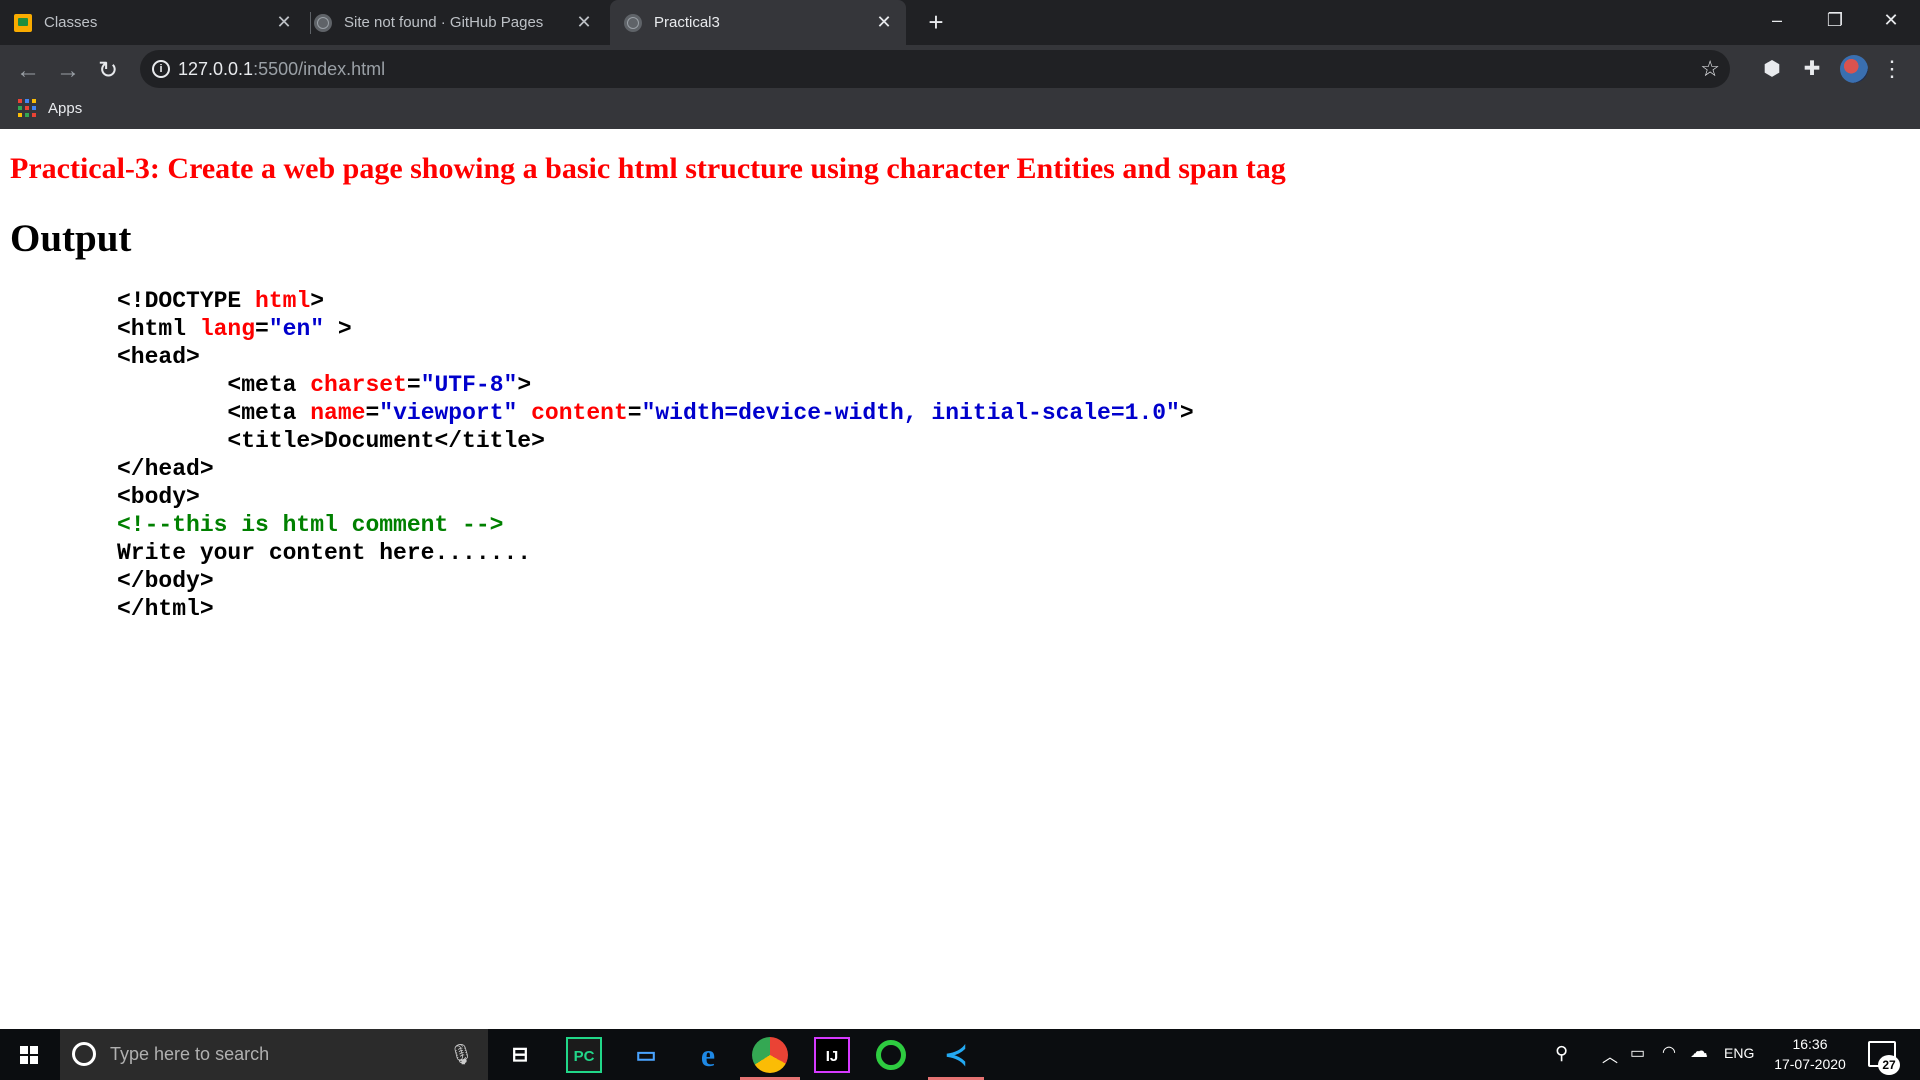 The width and height of the screenshot is (1920, 1080). Describe the element at coordinates (23, 22) in the screenshot. I see `google-classroom-icon` at that location.